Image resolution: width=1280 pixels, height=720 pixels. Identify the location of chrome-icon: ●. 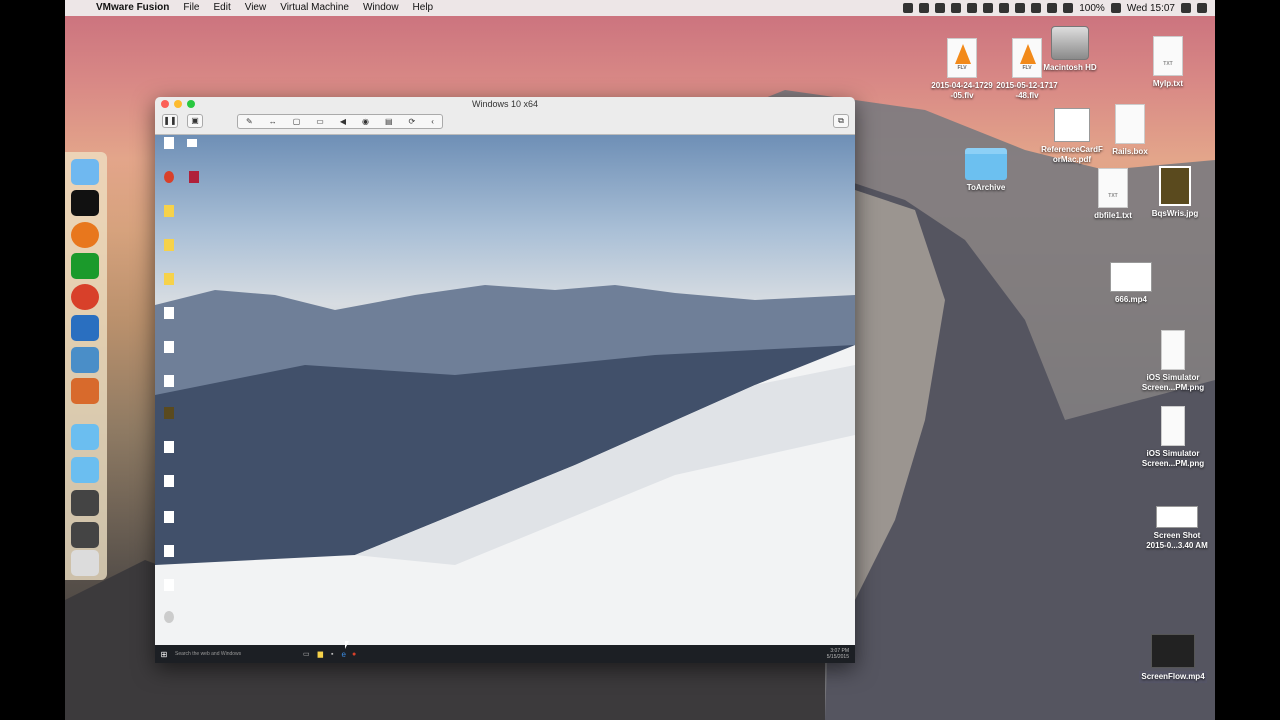
(354, 654).